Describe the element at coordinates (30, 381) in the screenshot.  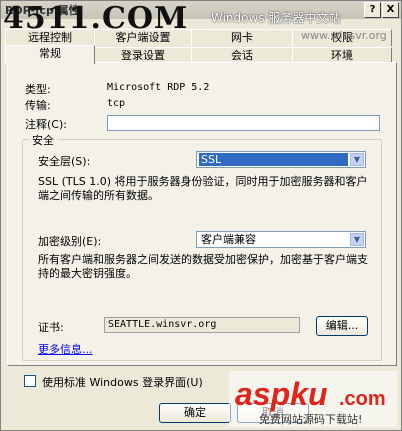
I see `use-standard-logon-checkbox` at that location.